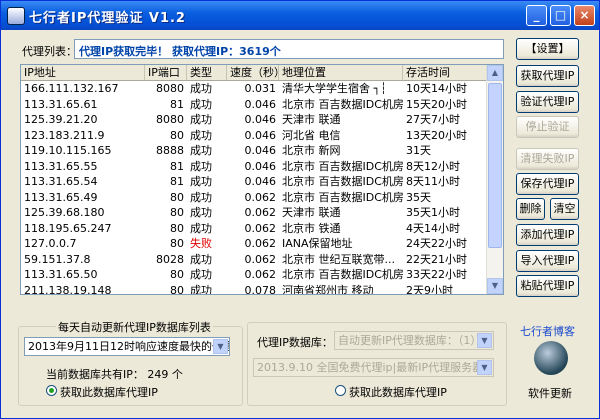  Describe the element at coordinates (317, 243) in the screenshot. I see `cell-location: IANA保留地址` at that location.